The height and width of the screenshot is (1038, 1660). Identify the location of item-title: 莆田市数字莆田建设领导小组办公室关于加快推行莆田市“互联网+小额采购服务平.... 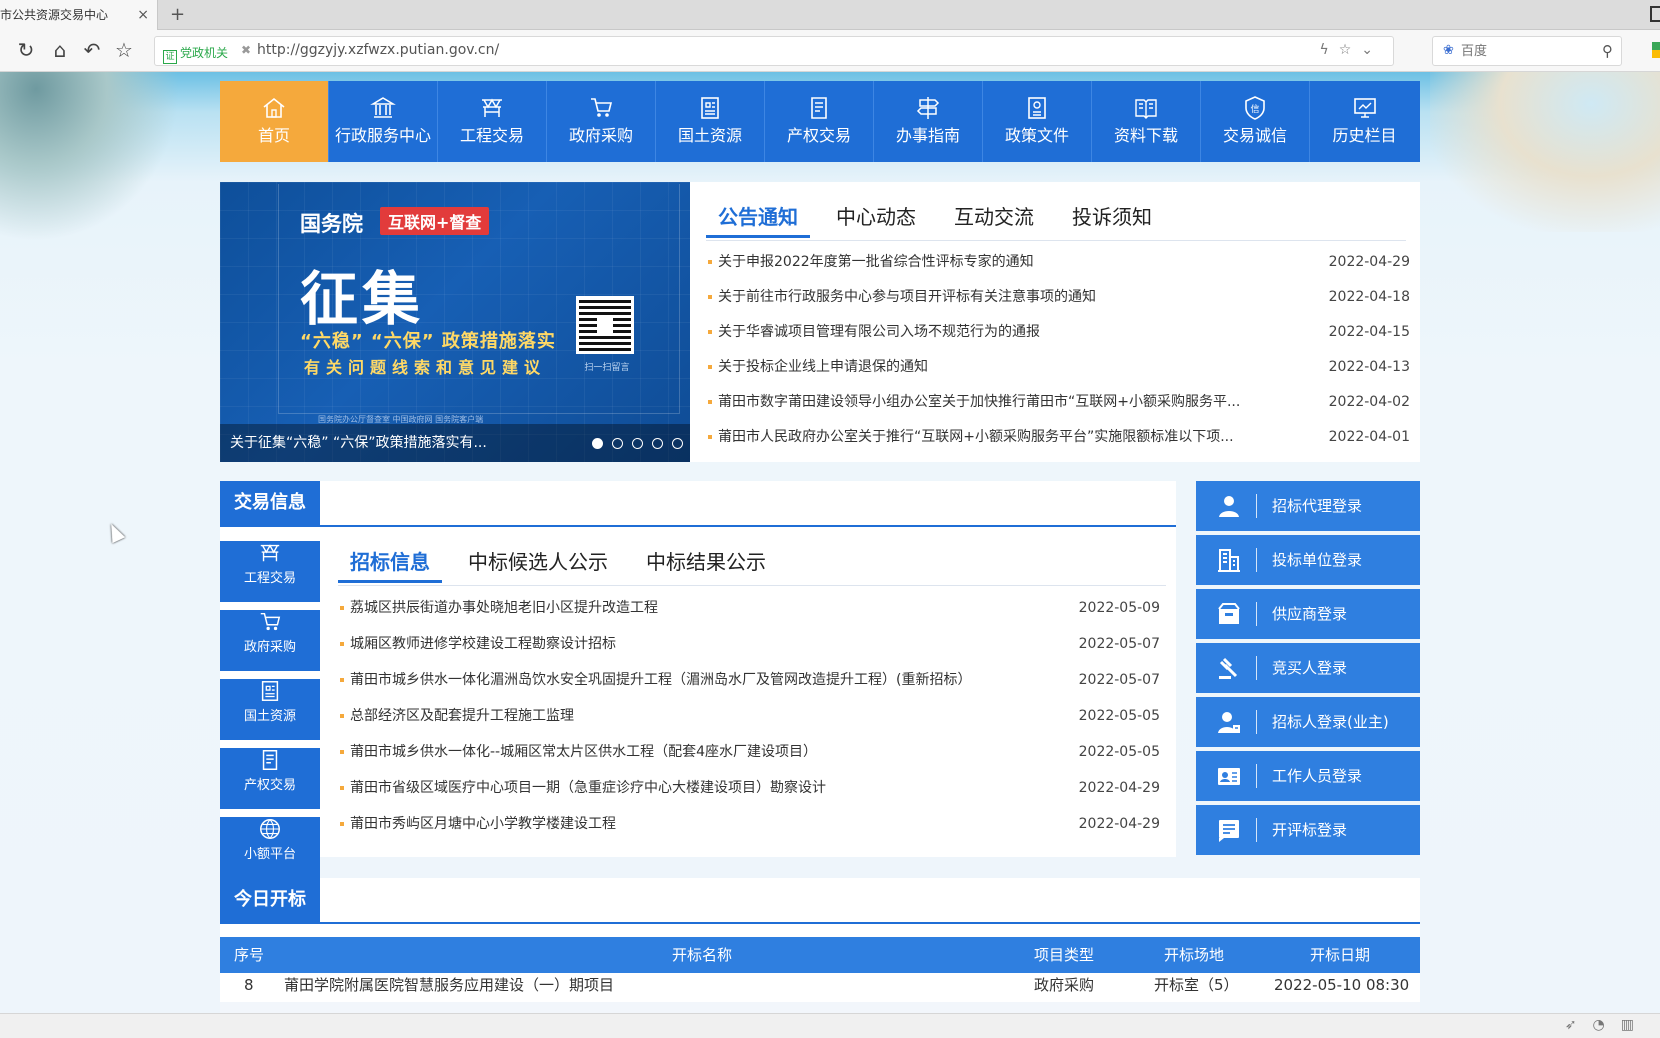
(979, 402).